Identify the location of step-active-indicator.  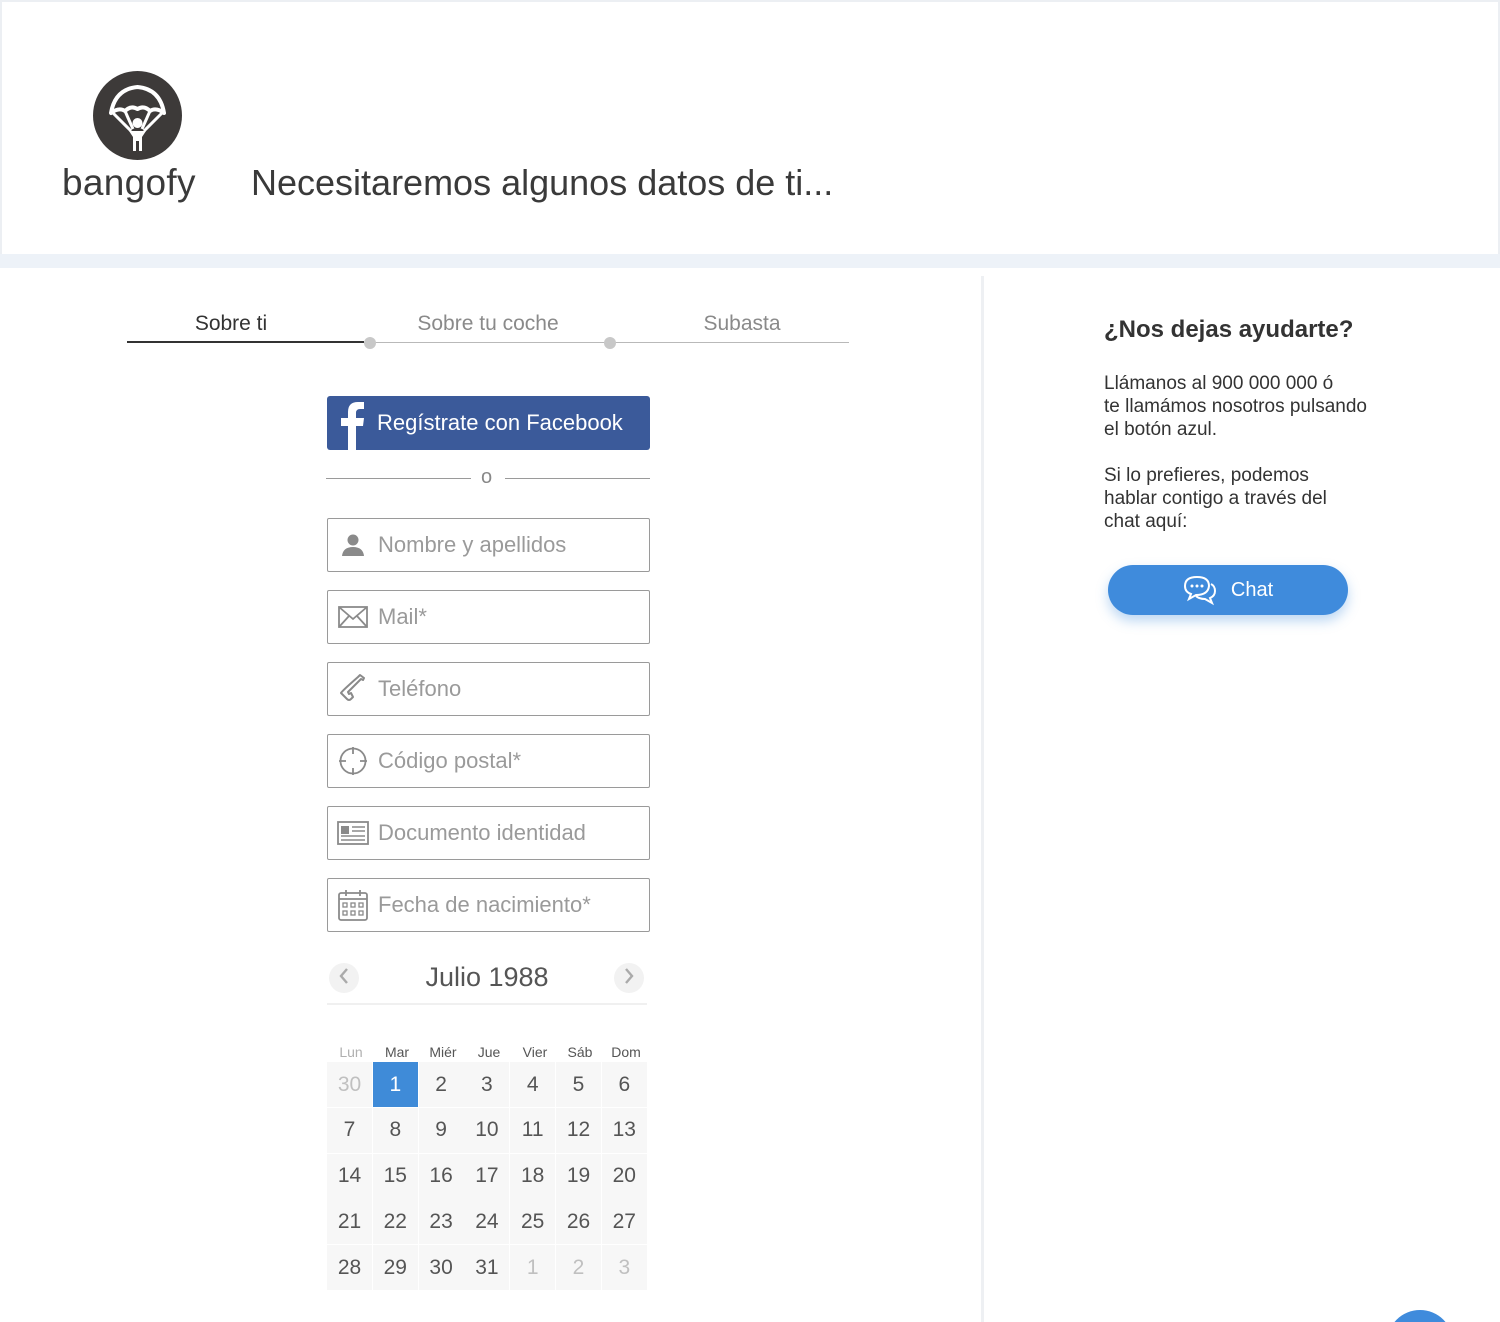
(245, 342).